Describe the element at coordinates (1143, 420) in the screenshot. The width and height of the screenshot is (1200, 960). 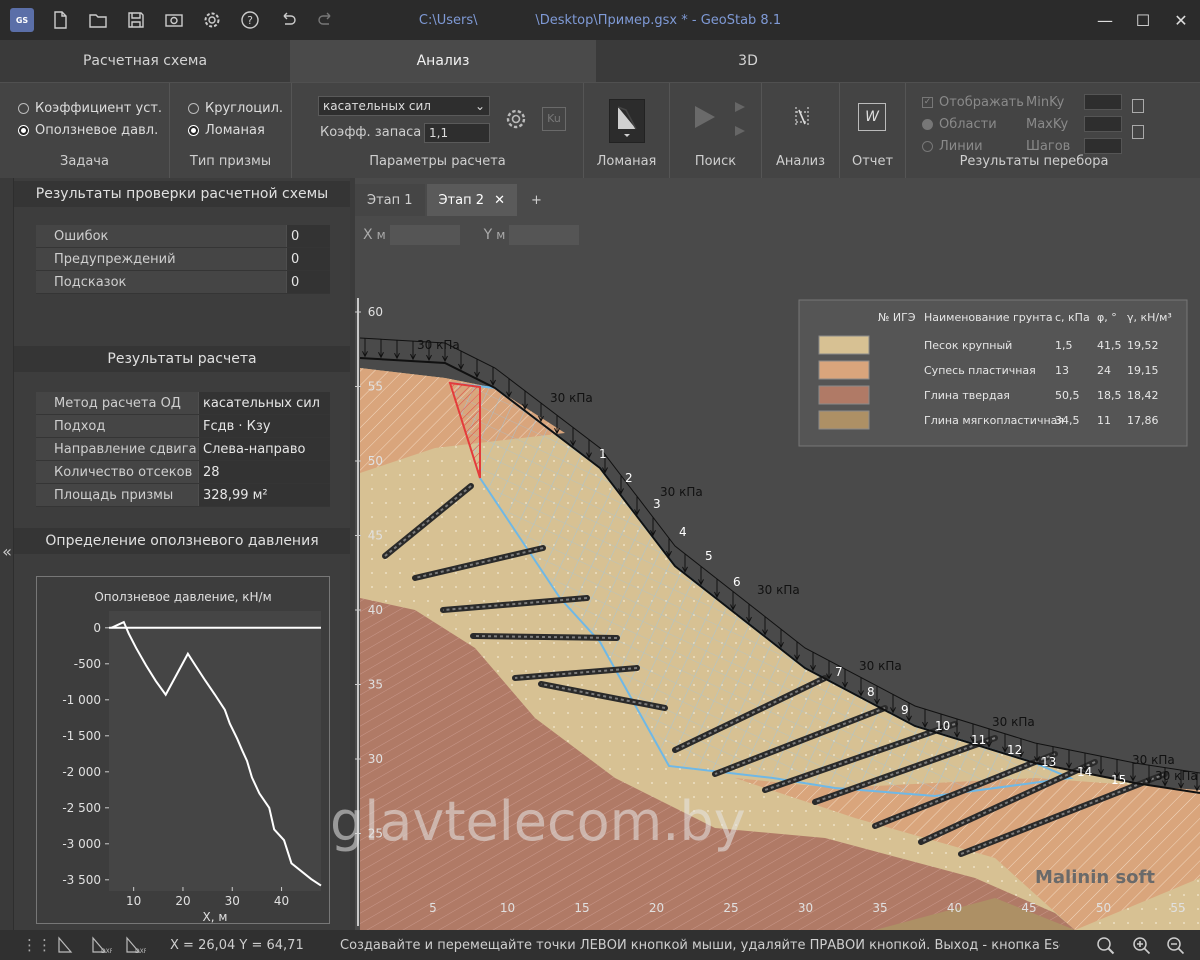
I see `legend-unit-weight: 17,86` at that location.